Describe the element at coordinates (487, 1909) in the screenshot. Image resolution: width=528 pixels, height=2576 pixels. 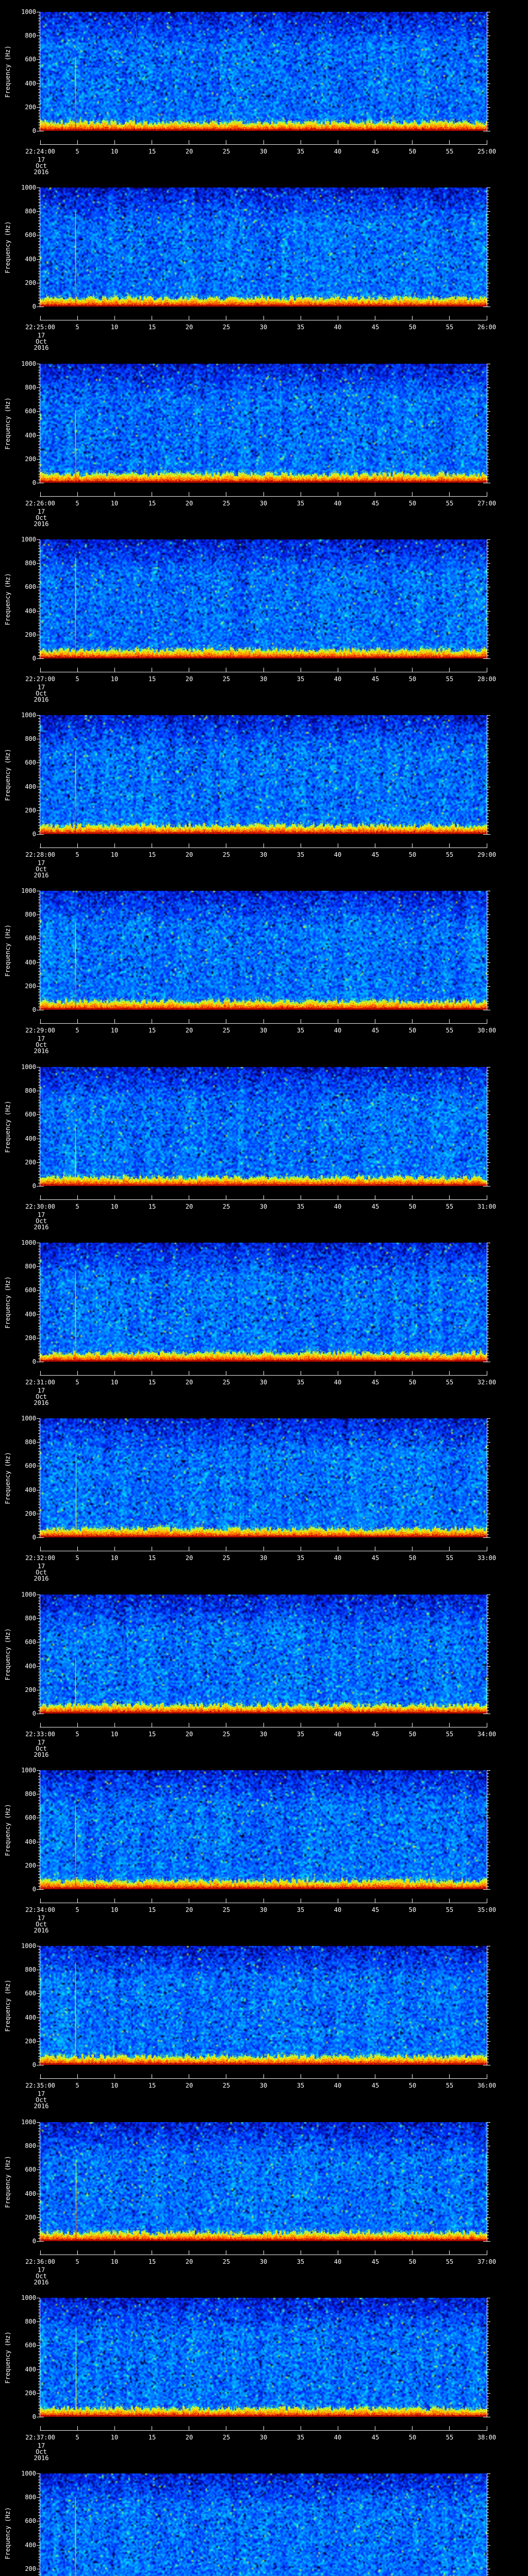
I see `x-end-time-label: 35:00` at that location.